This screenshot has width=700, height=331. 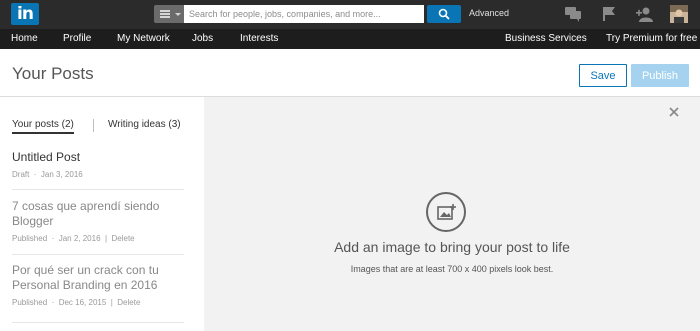 What do you see at coordinates (644, 14) in the screenshot?
I see `add-connection-icon` at bounding box center [644, 14].